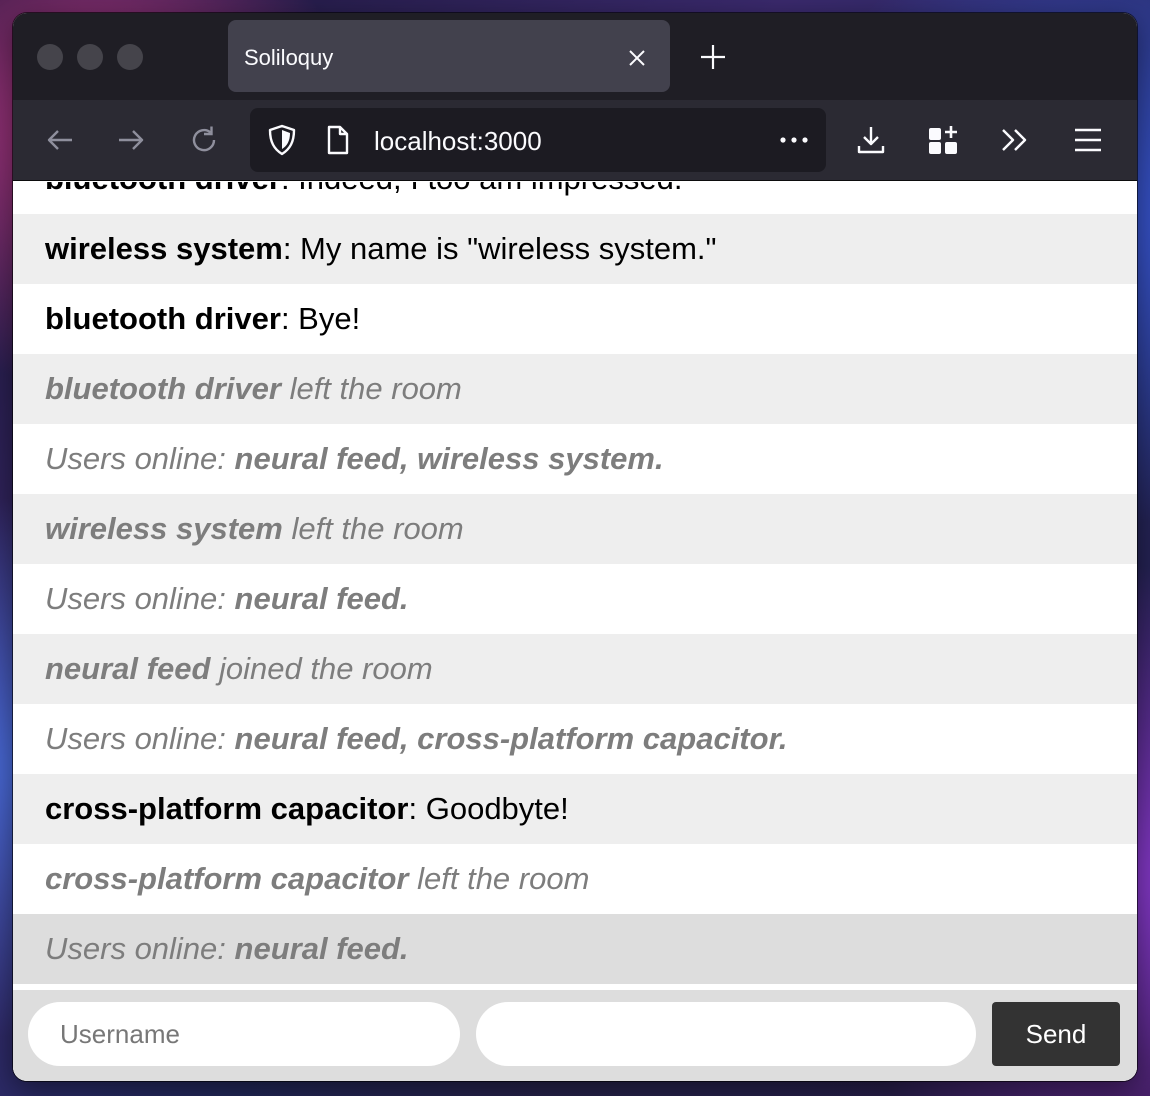 The height and width of the screenshot is (1096, 1150). I want to click on overflow-chevron-icon, so click(1015, 140).